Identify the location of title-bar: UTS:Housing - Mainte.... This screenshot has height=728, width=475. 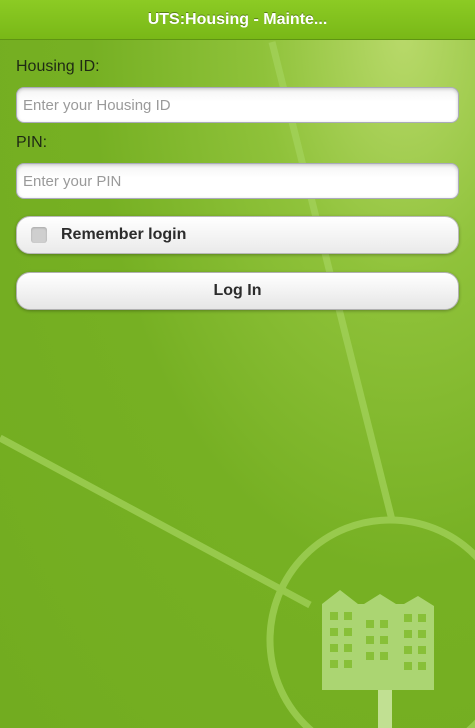
(237, 20).